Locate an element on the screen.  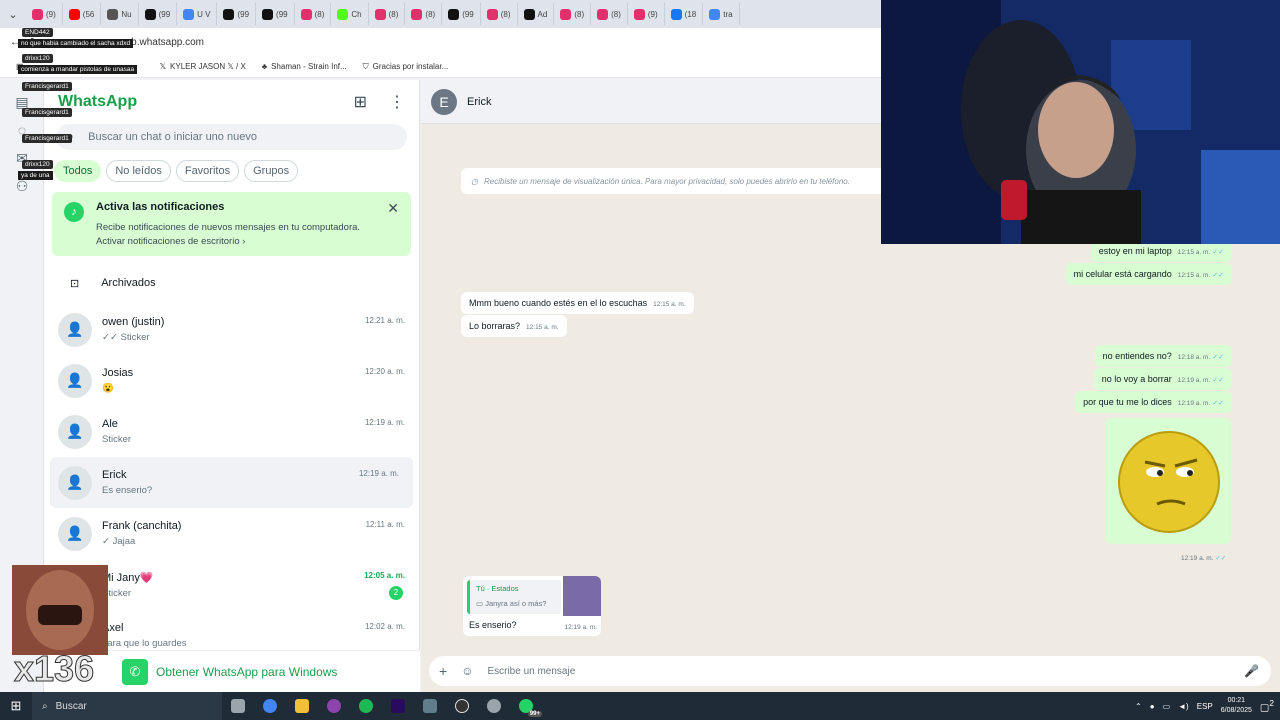
archived-row: ⊡ Archivados is located at coordinates (231, 283).